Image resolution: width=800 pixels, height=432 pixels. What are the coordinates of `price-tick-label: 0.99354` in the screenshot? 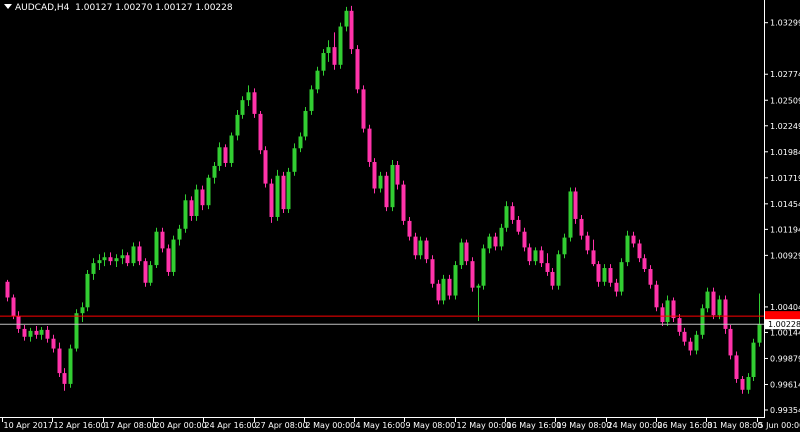 It's located at (785, 410).